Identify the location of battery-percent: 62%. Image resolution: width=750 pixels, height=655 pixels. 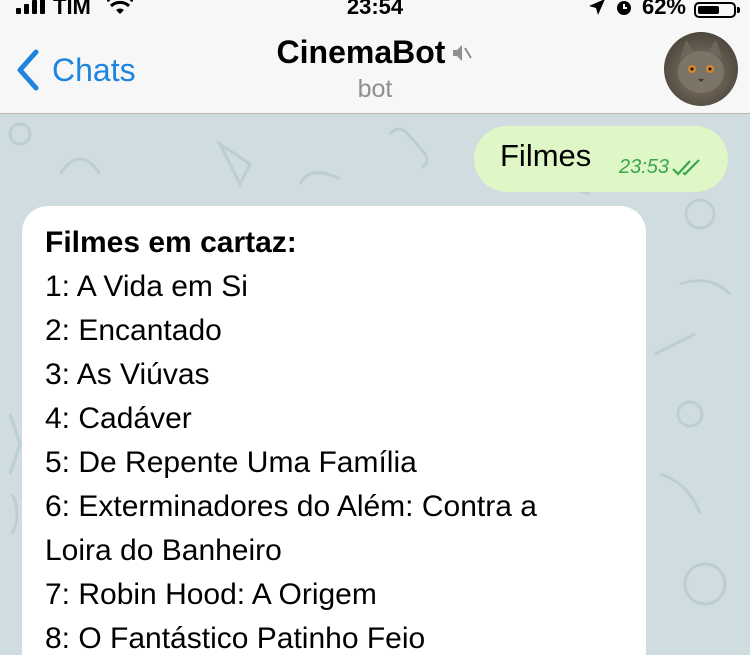
(663, 9).